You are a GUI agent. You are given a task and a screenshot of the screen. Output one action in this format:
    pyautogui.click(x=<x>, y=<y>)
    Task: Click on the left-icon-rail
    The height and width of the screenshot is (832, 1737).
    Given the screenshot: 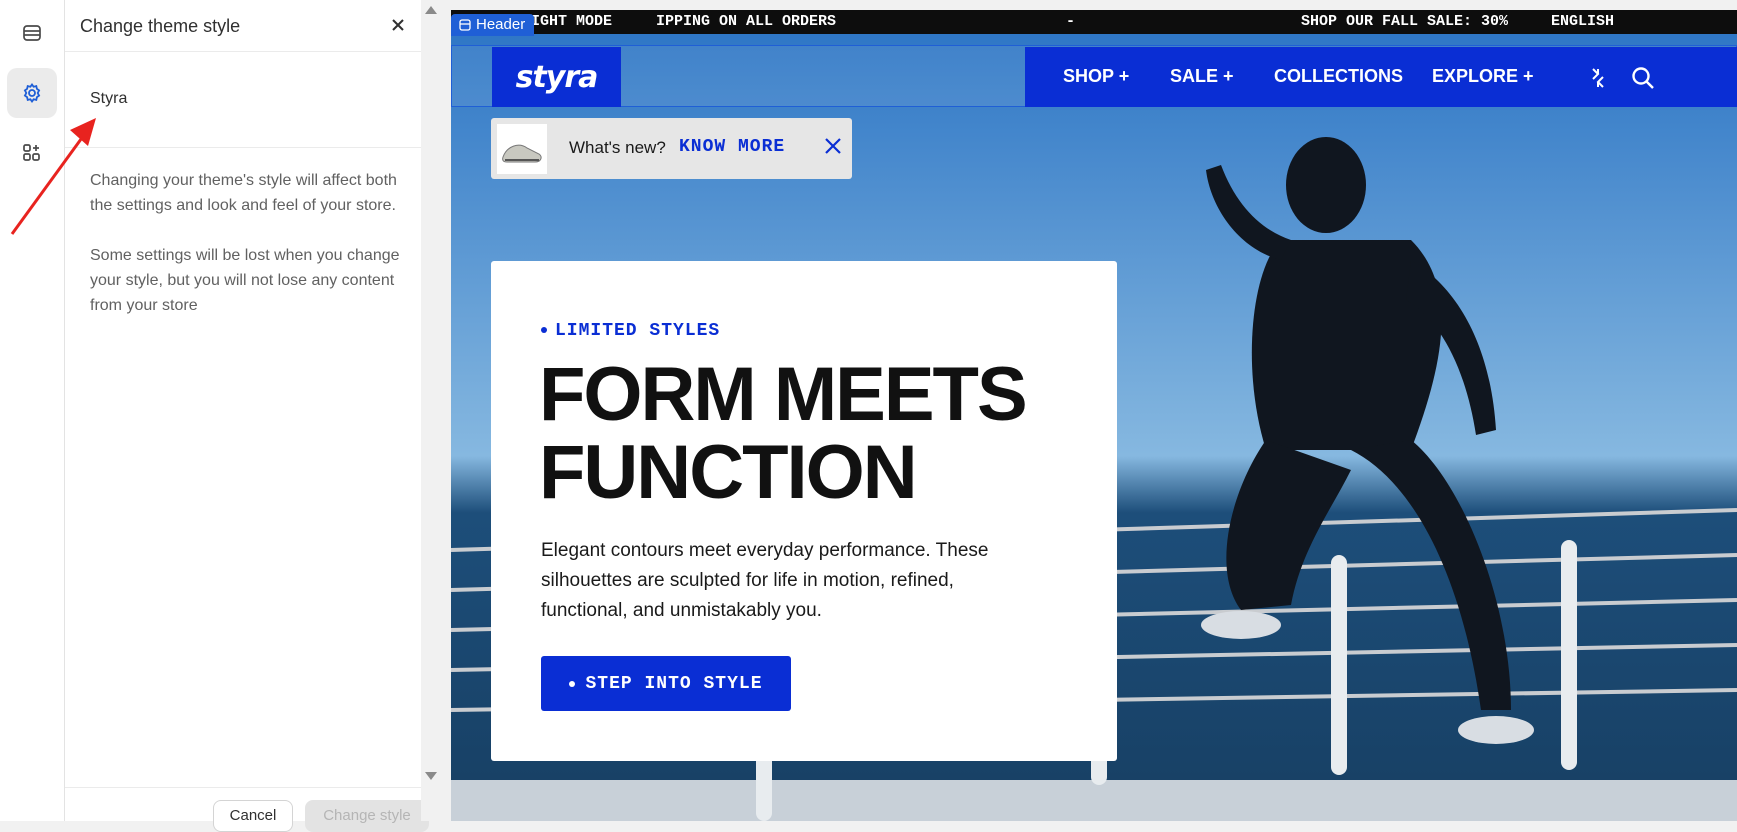 What is the action you would take?
    pyautogui.click(x=32, y=410)
    